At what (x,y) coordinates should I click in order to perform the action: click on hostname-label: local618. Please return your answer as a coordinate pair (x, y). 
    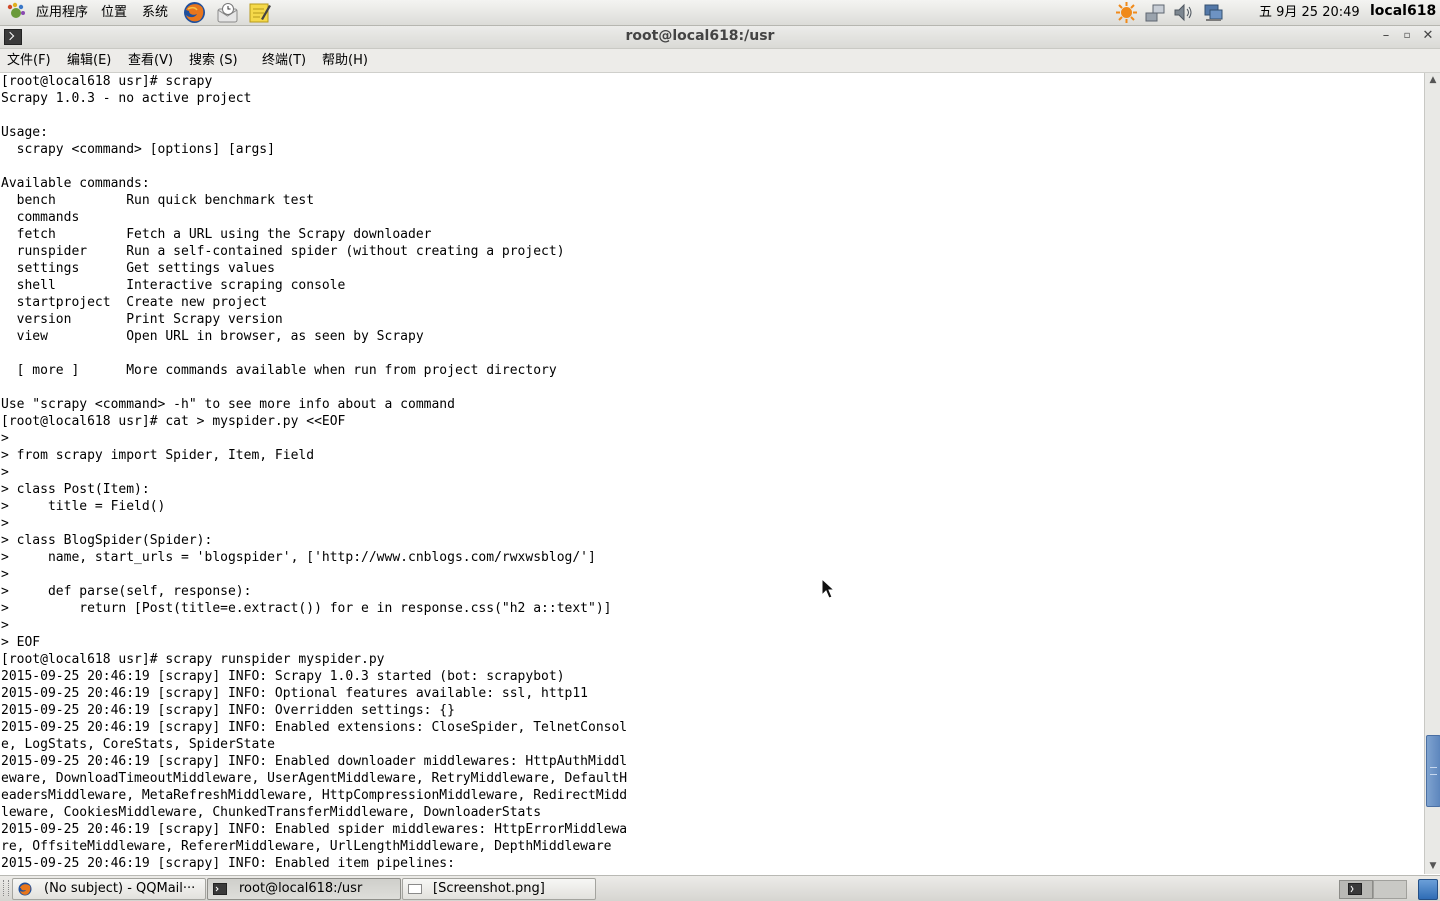
    Looking at the image, I should click on (1403, 11).